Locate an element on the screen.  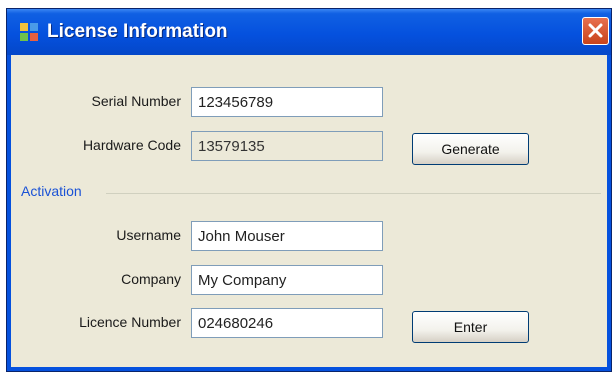
company-input is located at coordinates (287, 280).